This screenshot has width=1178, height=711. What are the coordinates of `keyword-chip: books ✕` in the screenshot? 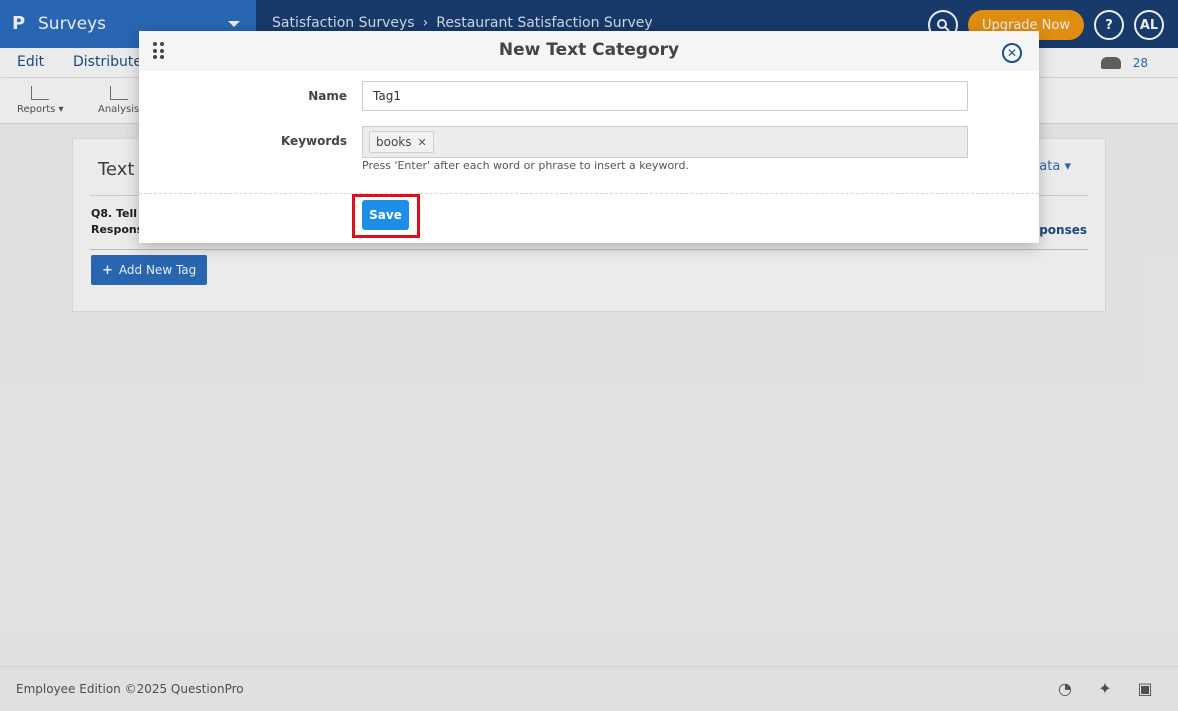 It's located at (401, 142).